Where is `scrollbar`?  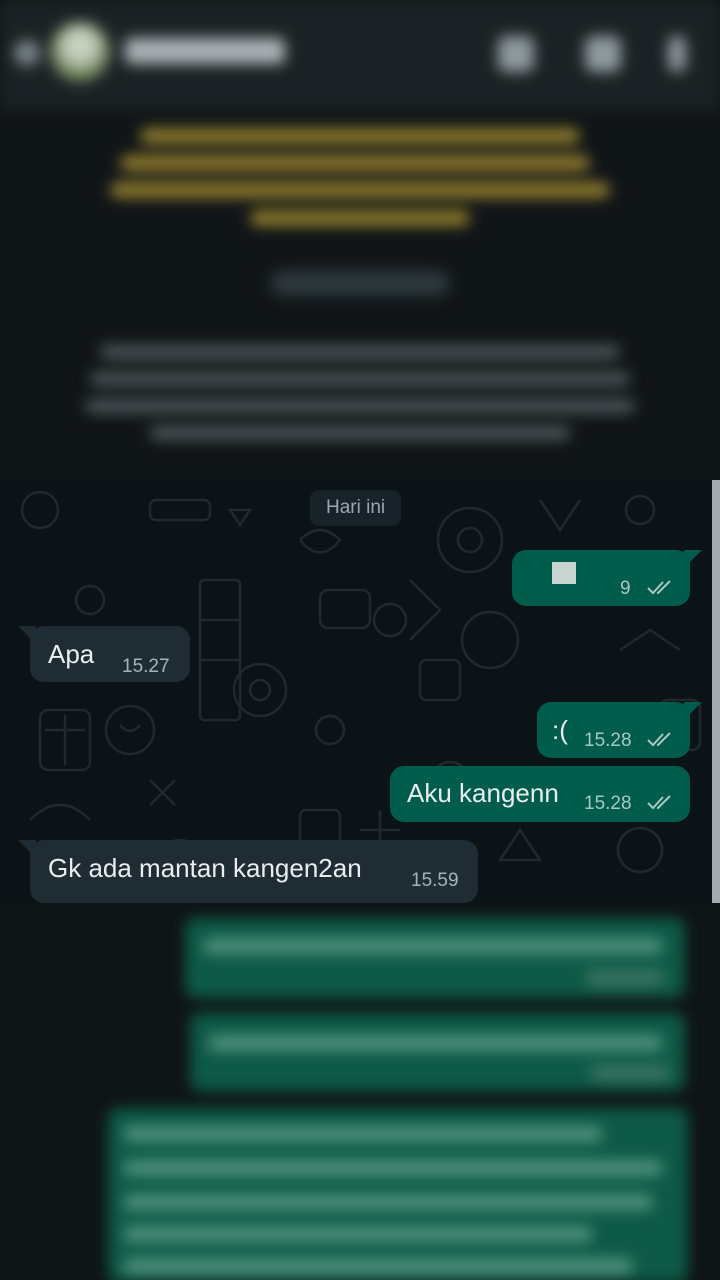
scrollbar is located at coordinates (716, 691).